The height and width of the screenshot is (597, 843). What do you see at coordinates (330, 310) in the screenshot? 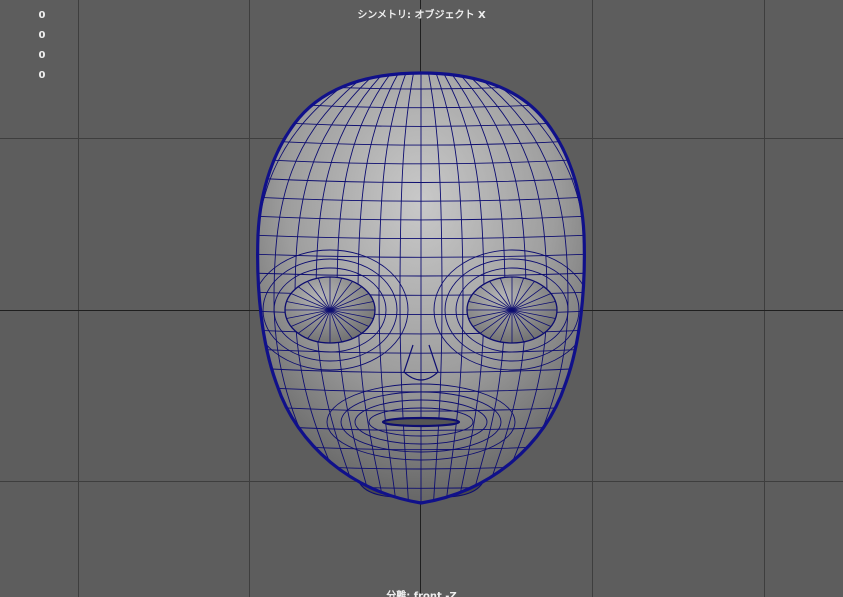
I see `left-eye-socket` at bounding box center [330, 310].